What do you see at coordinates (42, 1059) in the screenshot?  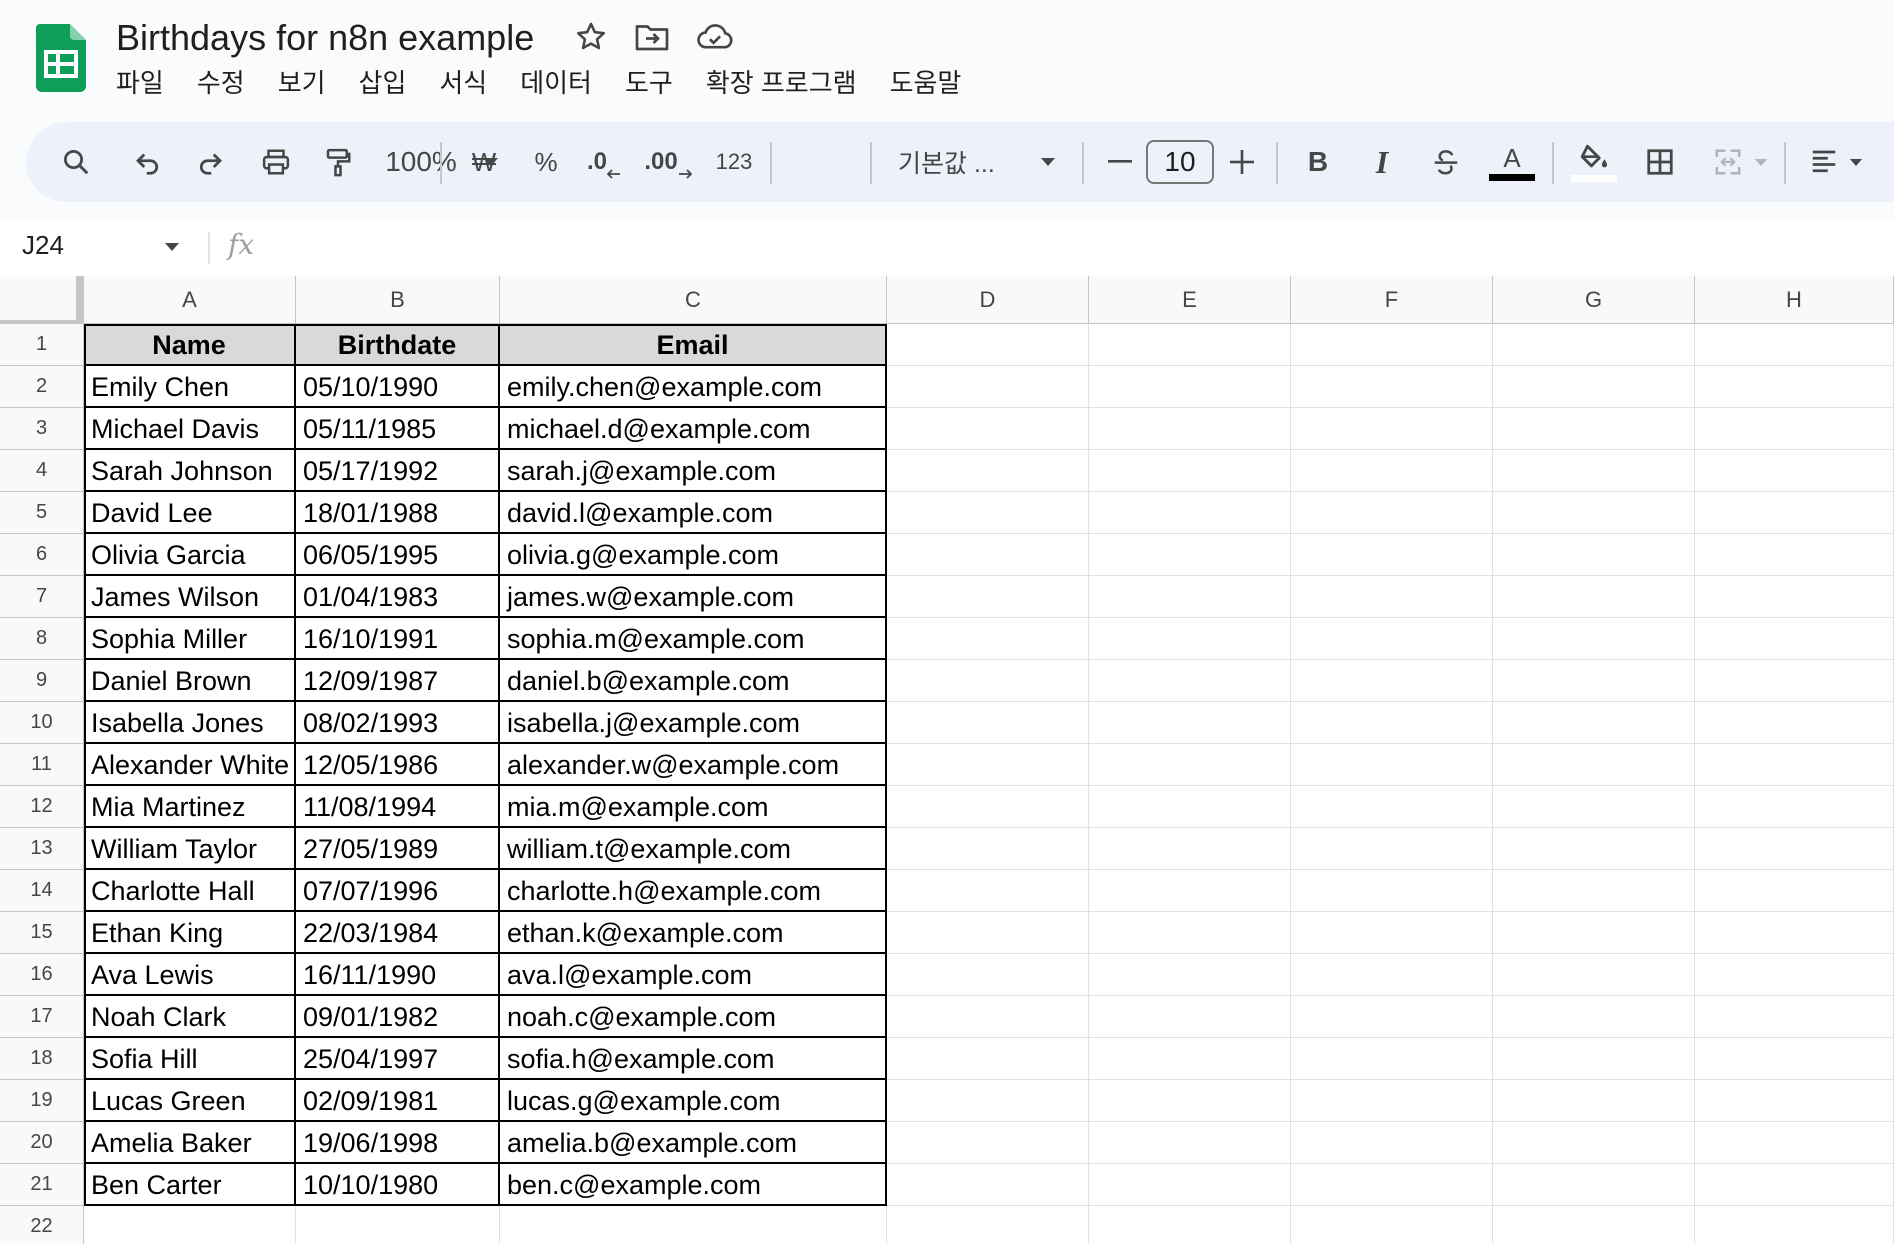 I see `row-header: 18` at bounding box center [42, 1059].